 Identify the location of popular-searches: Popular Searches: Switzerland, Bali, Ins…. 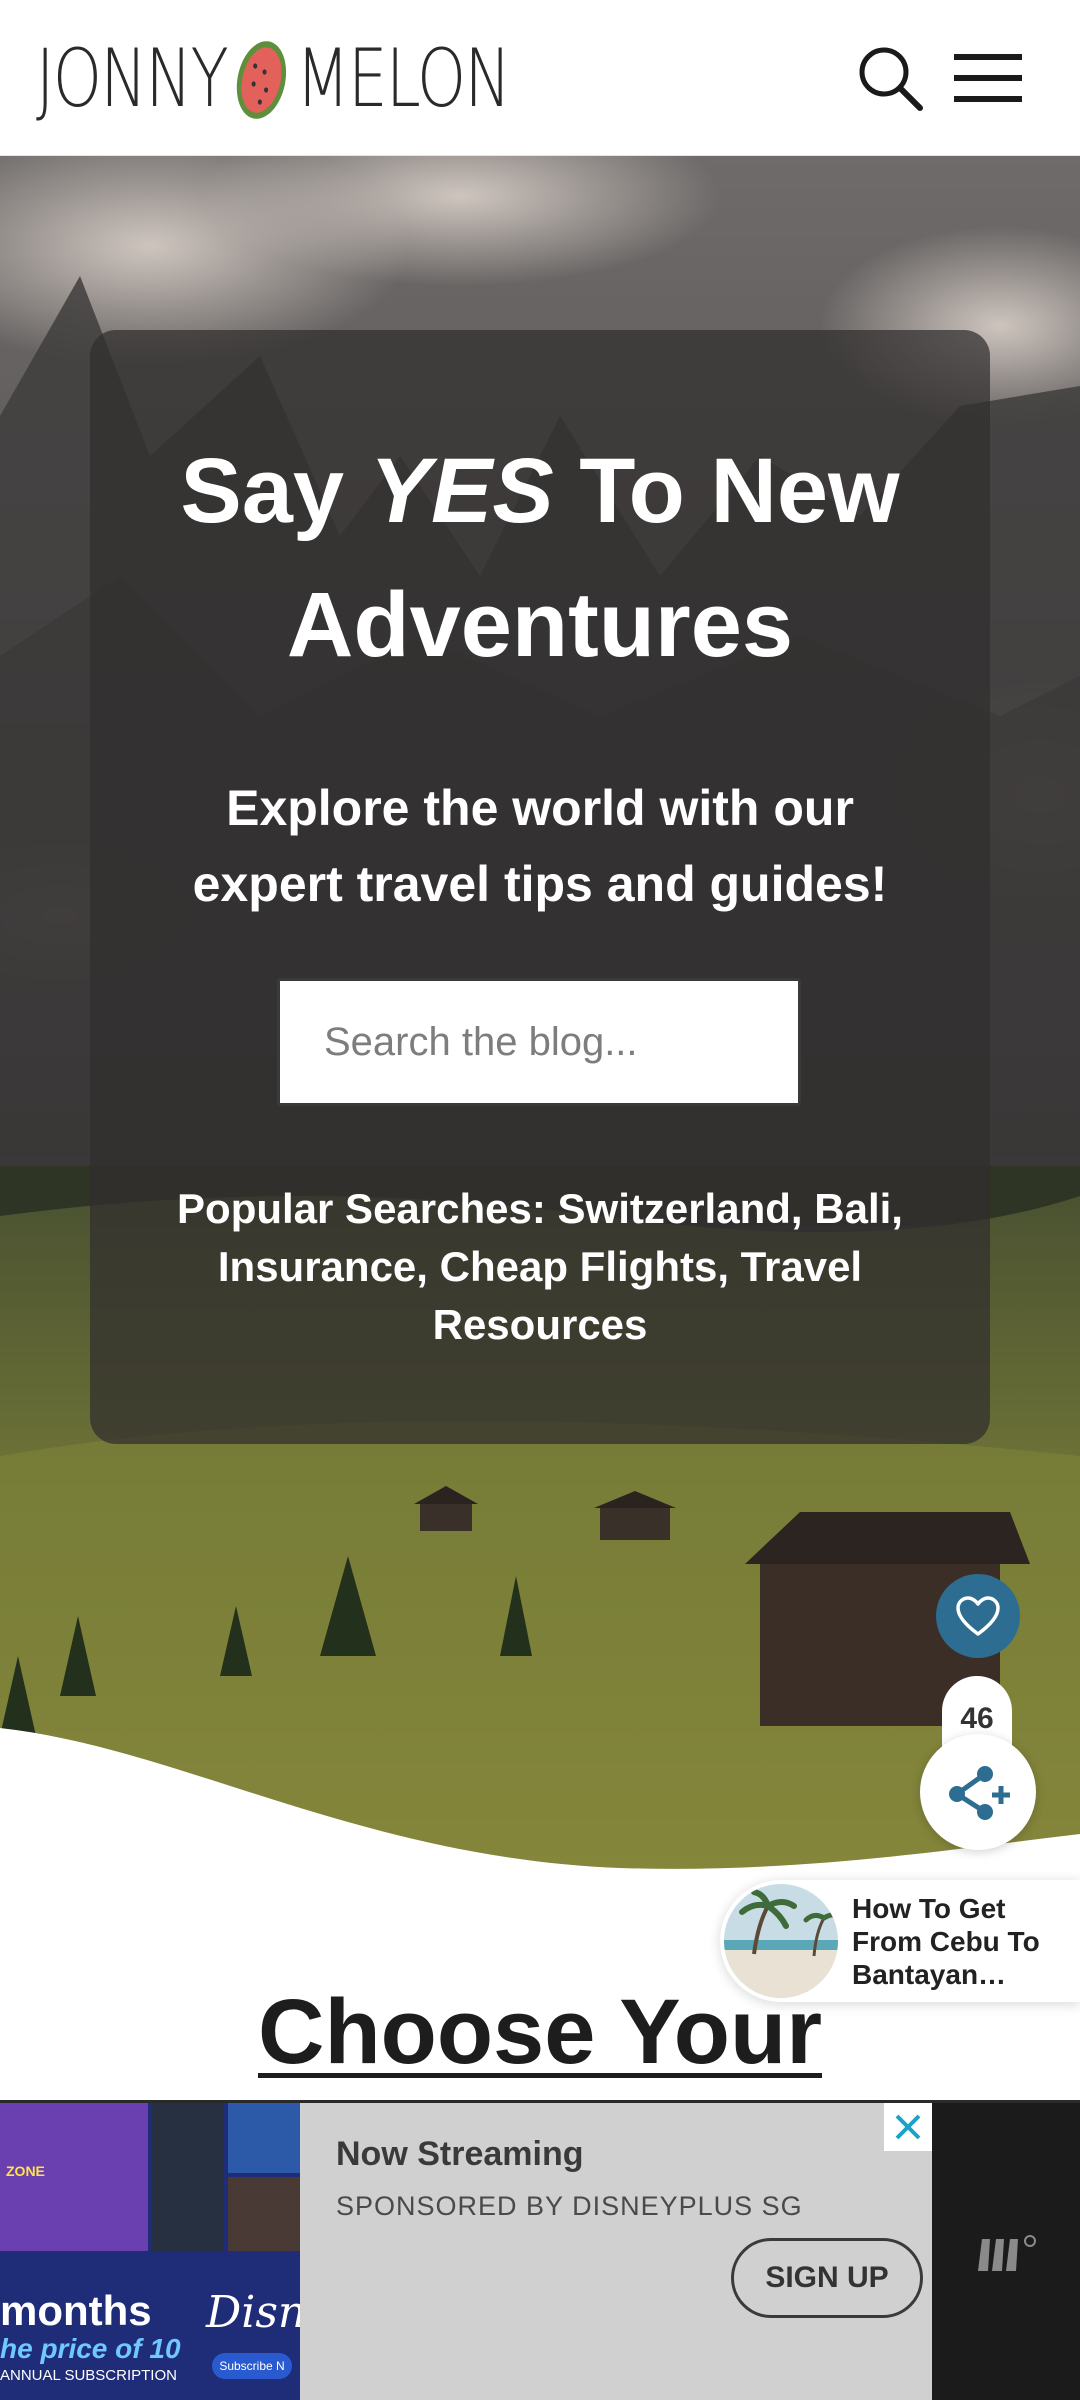
(540, 1266).